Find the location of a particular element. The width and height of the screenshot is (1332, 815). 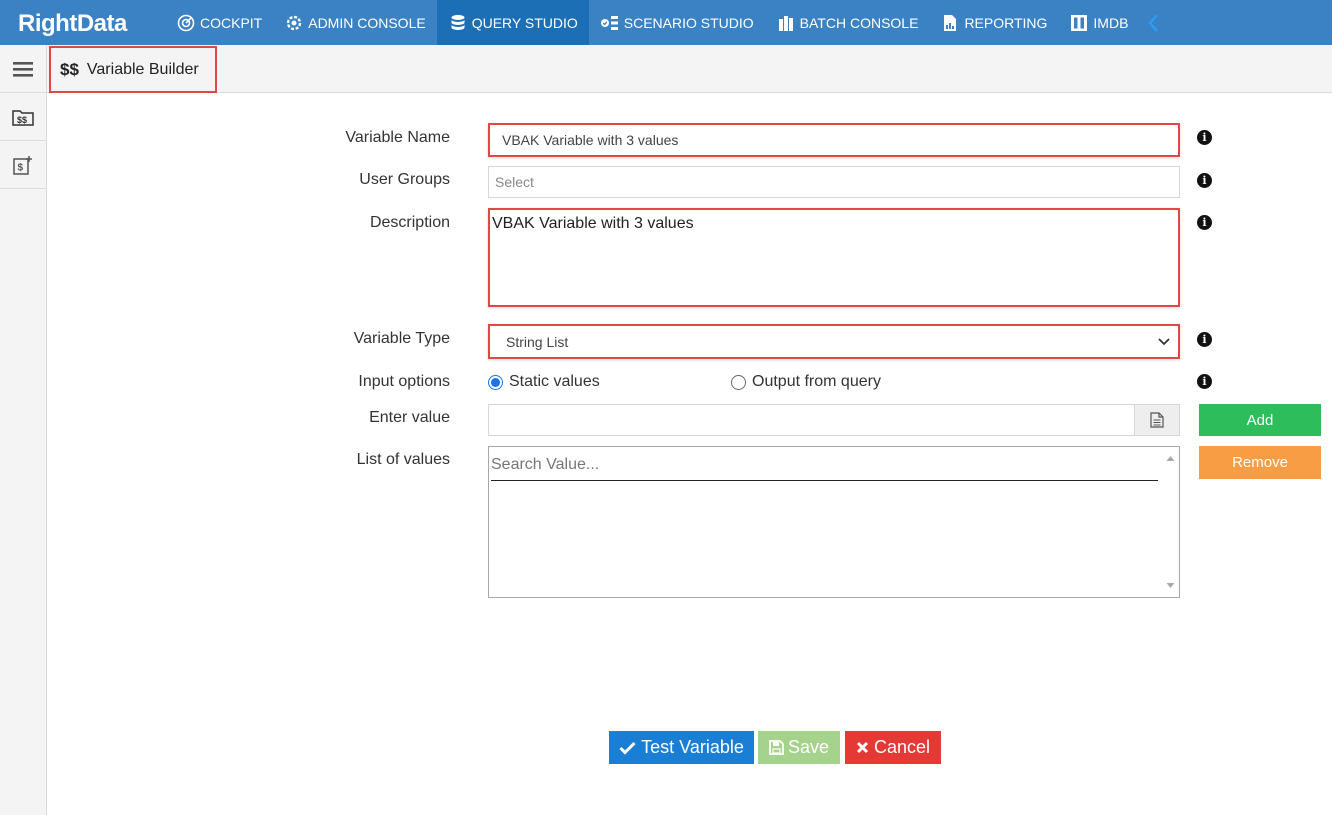

check-icon is located at coordinates (627, 748).